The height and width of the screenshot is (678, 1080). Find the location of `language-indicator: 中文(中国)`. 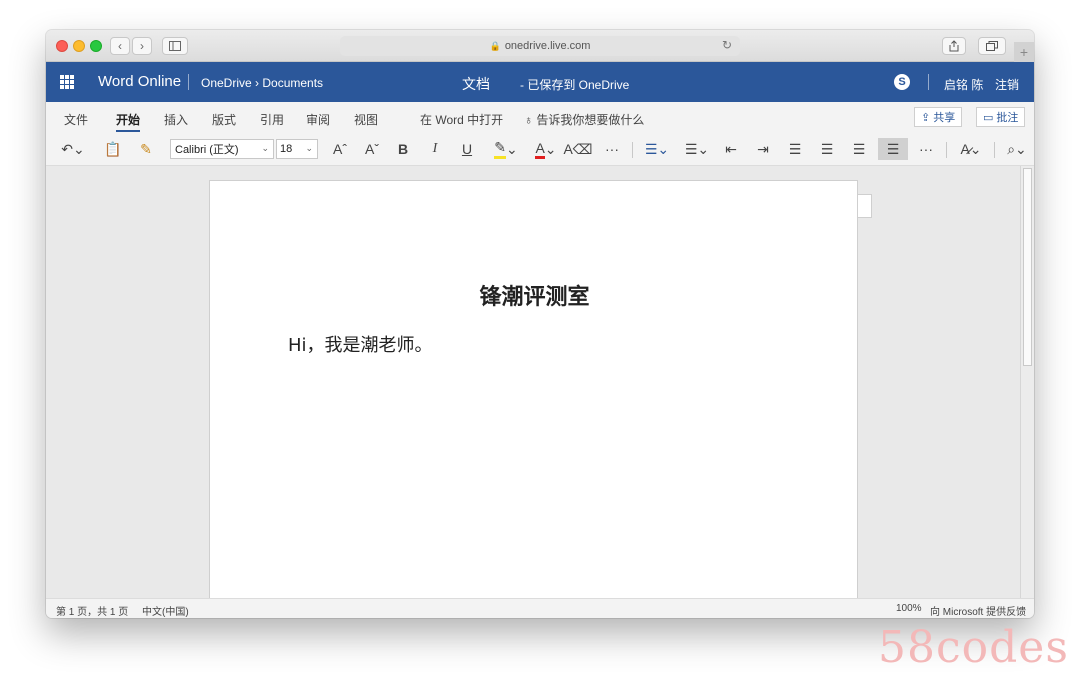

language-indicator: 中文(中国) is located at coordinates (165, 610).